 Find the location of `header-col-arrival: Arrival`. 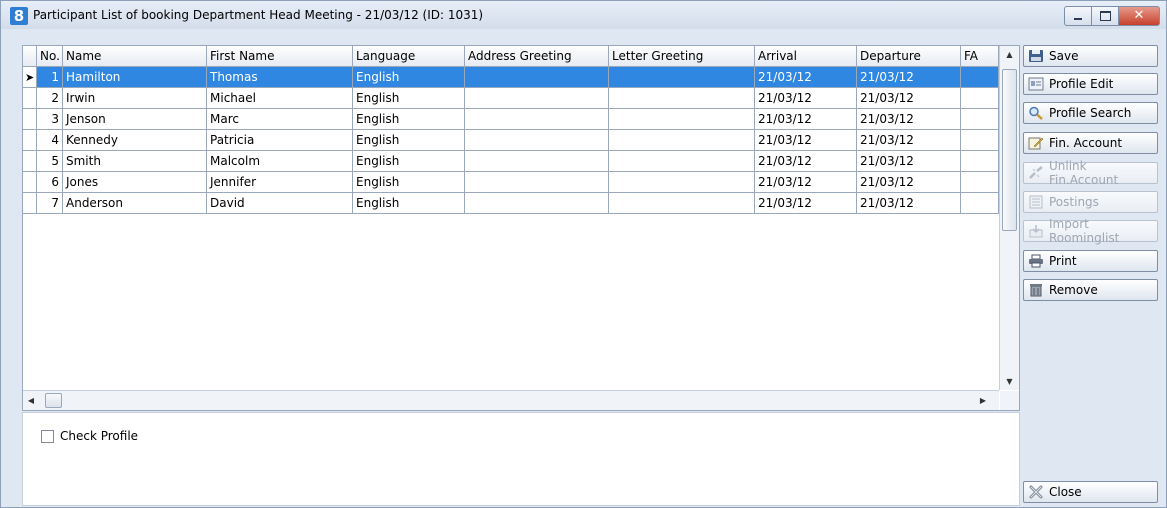

header-col-arrival: Arrival is located at coordinates (806, 56).